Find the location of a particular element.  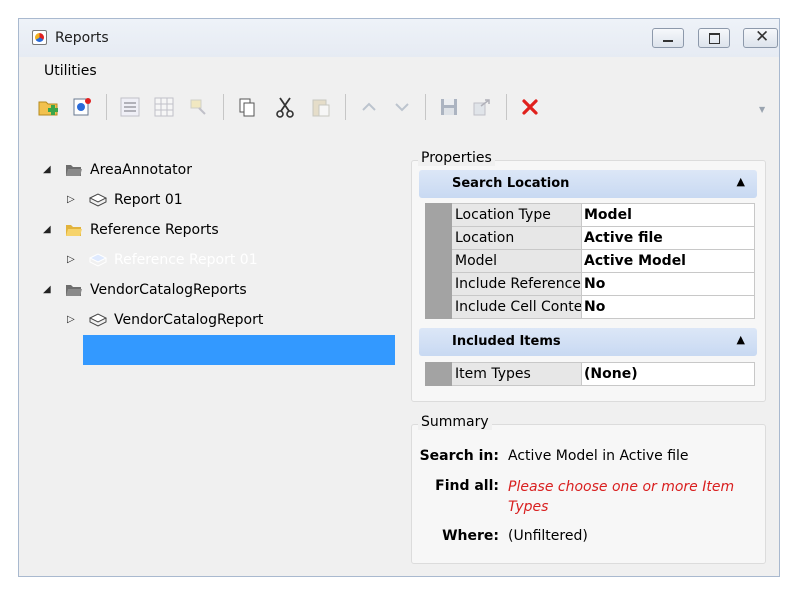

where-label: Where: is located at coordinates (470, 536).